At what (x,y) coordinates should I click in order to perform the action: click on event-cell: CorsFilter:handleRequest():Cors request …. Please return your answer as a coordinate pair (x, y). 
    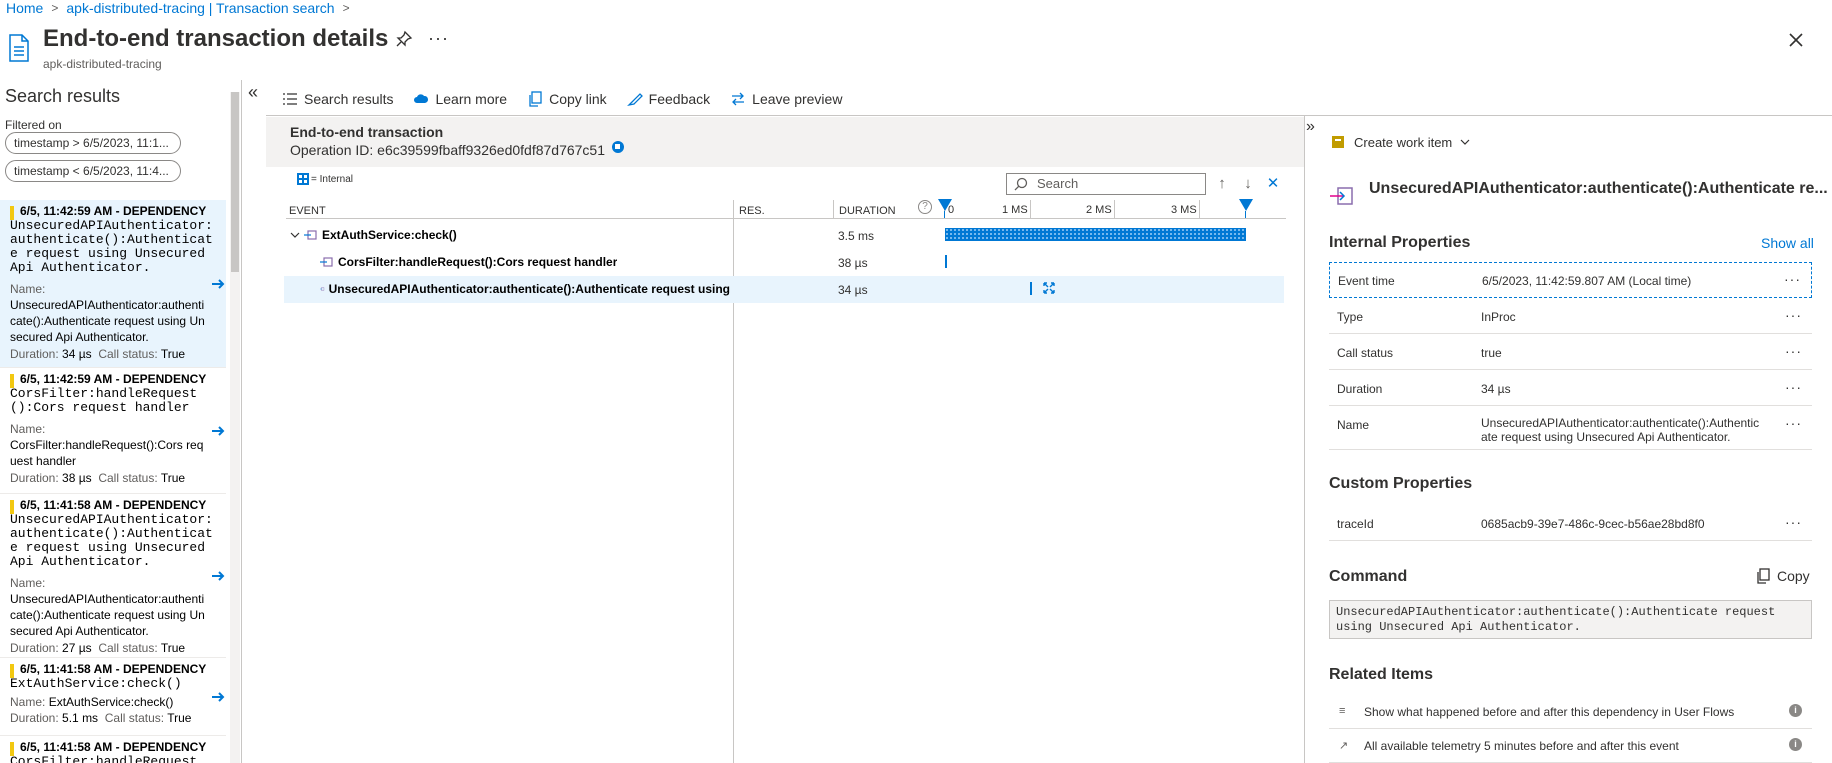
    Looking at the image, I should click on (468, 262).